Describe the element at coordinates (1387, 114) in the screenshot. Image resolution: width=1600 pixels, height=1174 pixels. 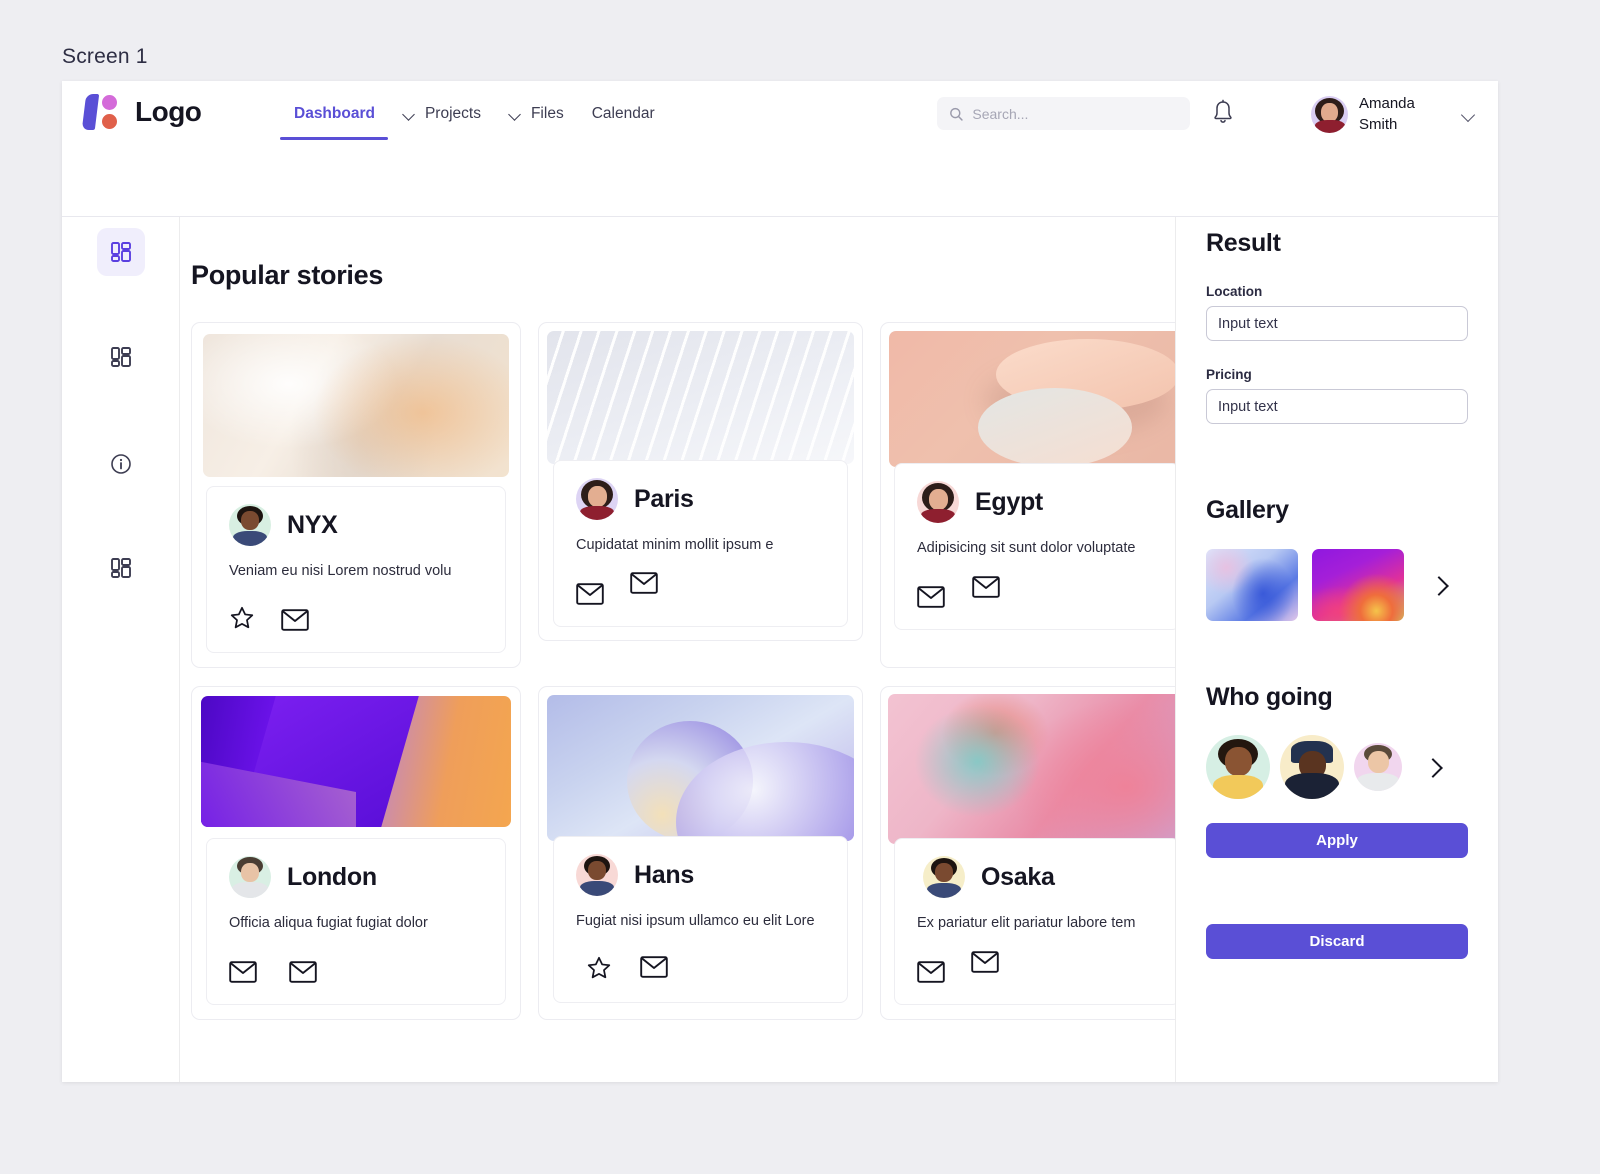
I see `user-name: Amanda Smith` at that location.